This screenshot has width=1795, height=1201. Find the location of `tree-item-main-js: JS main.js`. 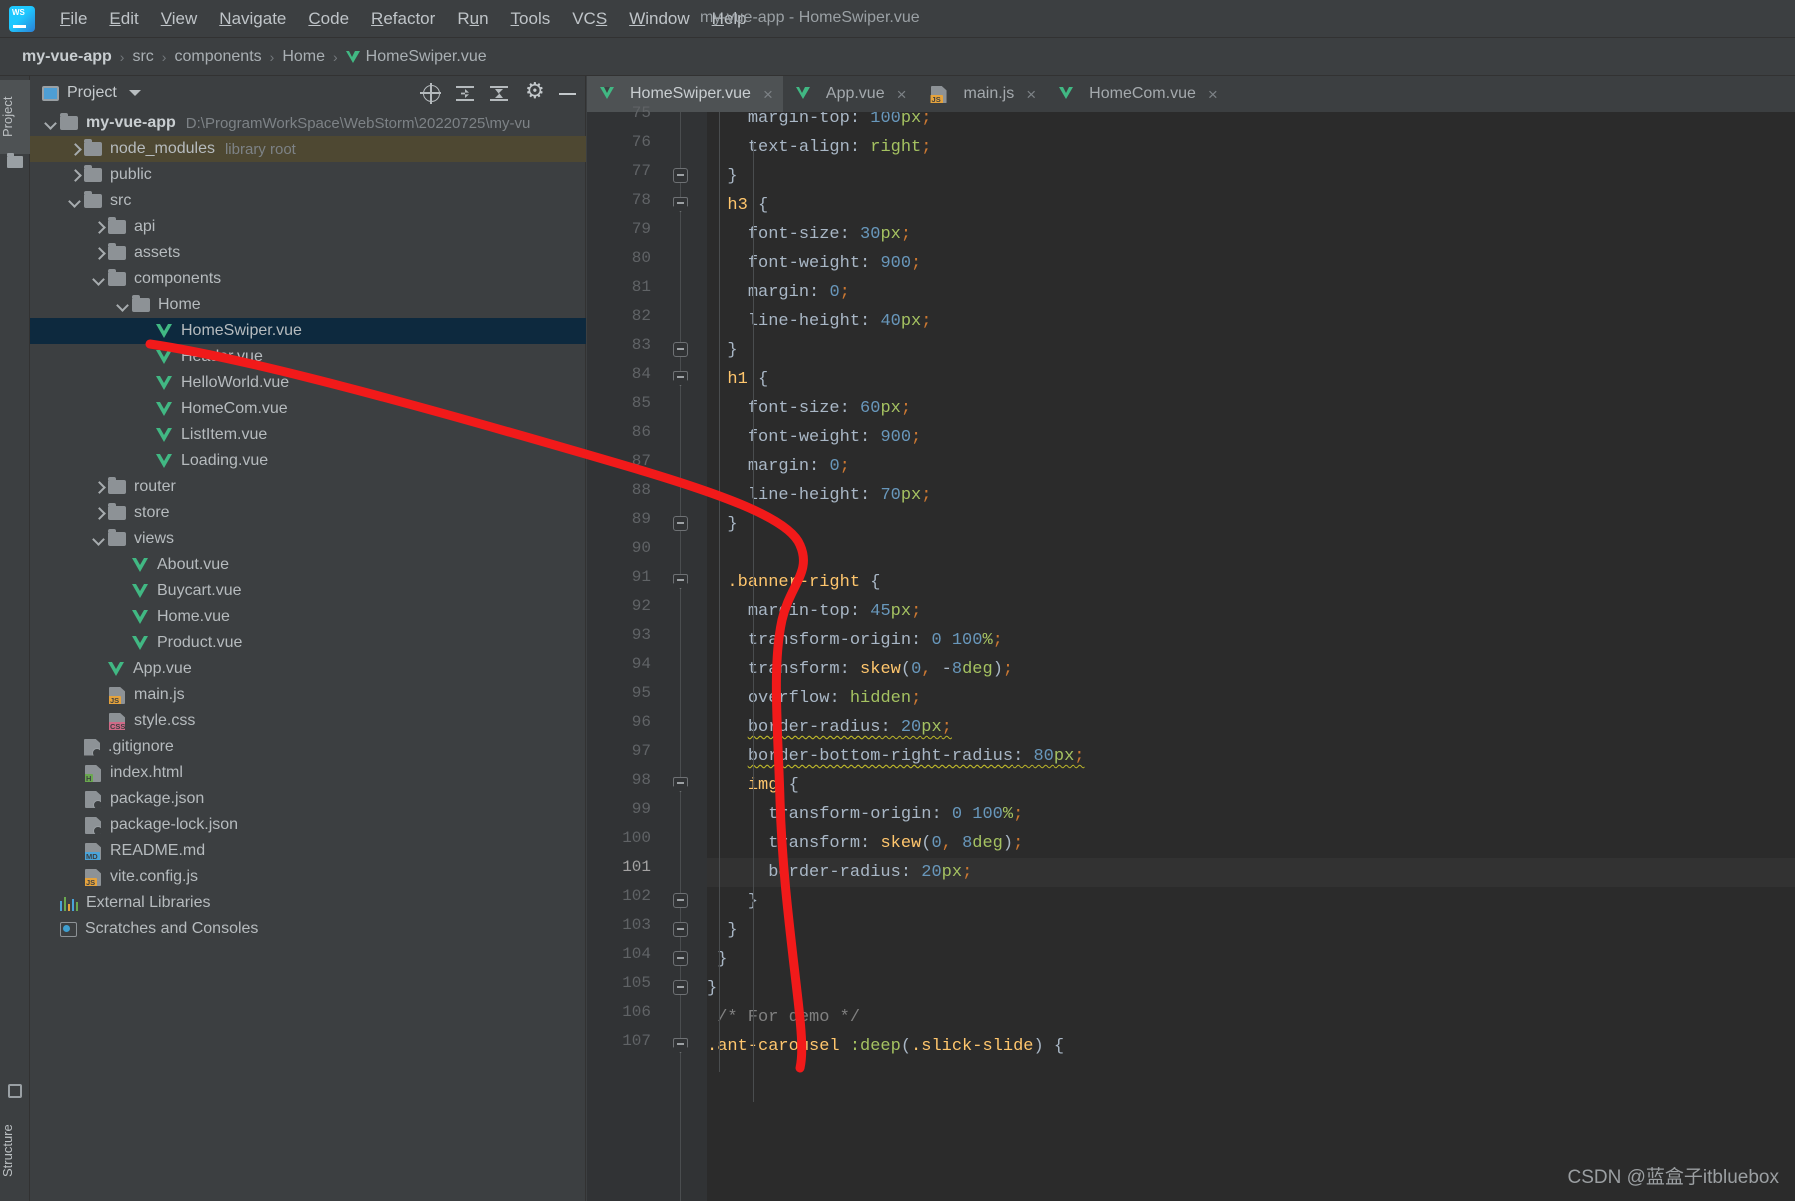

tree-item-main-js: JS main.js is located at coordinates (308, 695).